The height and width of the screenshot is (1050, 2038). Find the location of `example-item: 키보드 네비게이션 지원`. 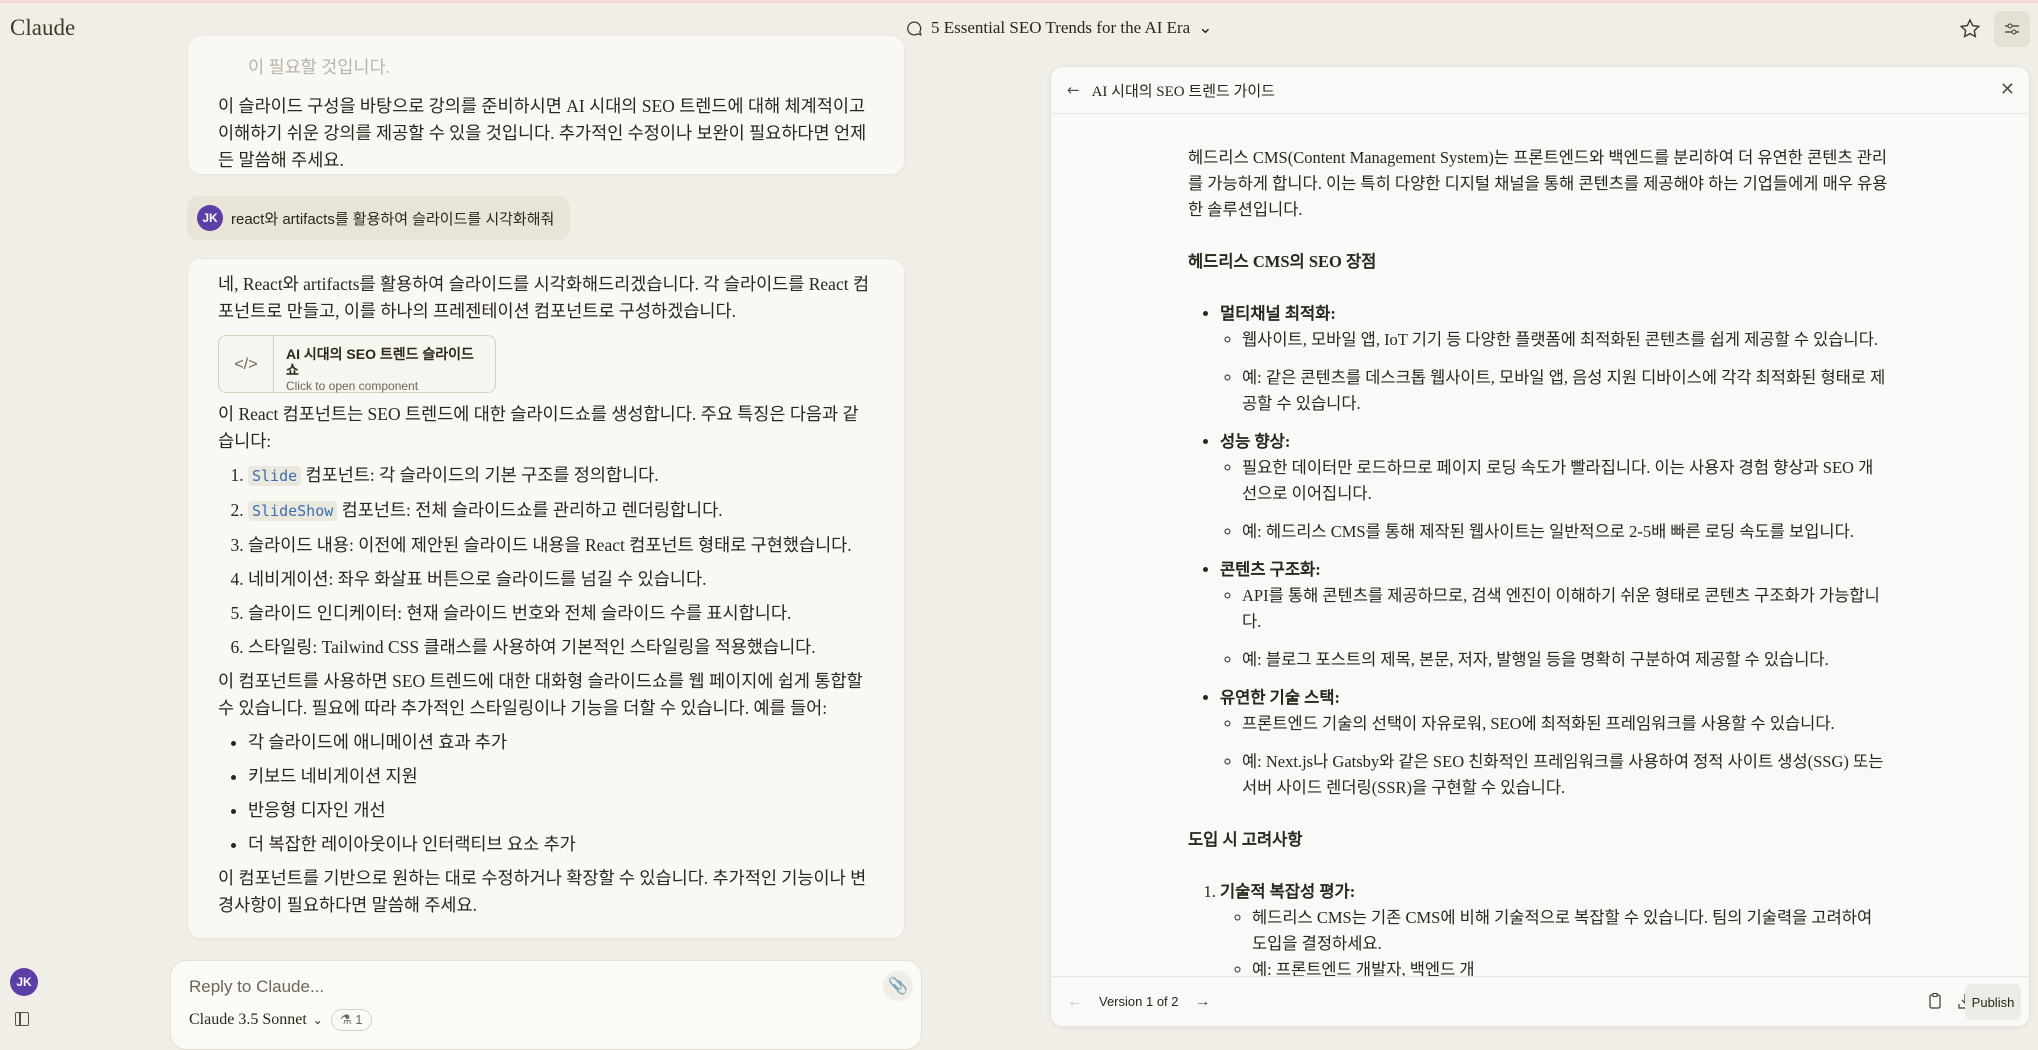

example-item: 키보드 네비게이션 지원 is located at coordinates (561, 776).